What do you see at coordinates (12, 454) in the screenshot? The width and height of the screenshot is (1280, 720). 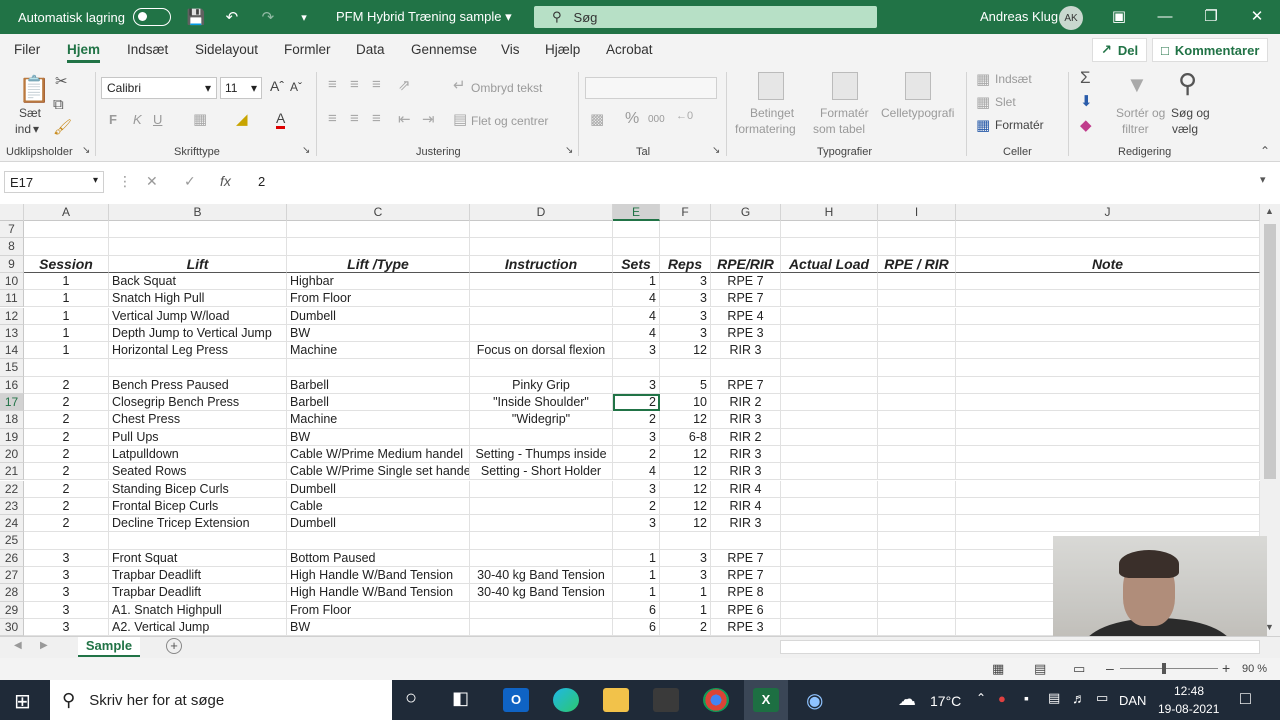 I see `row-header: 20` at bounding box center [12, 454].